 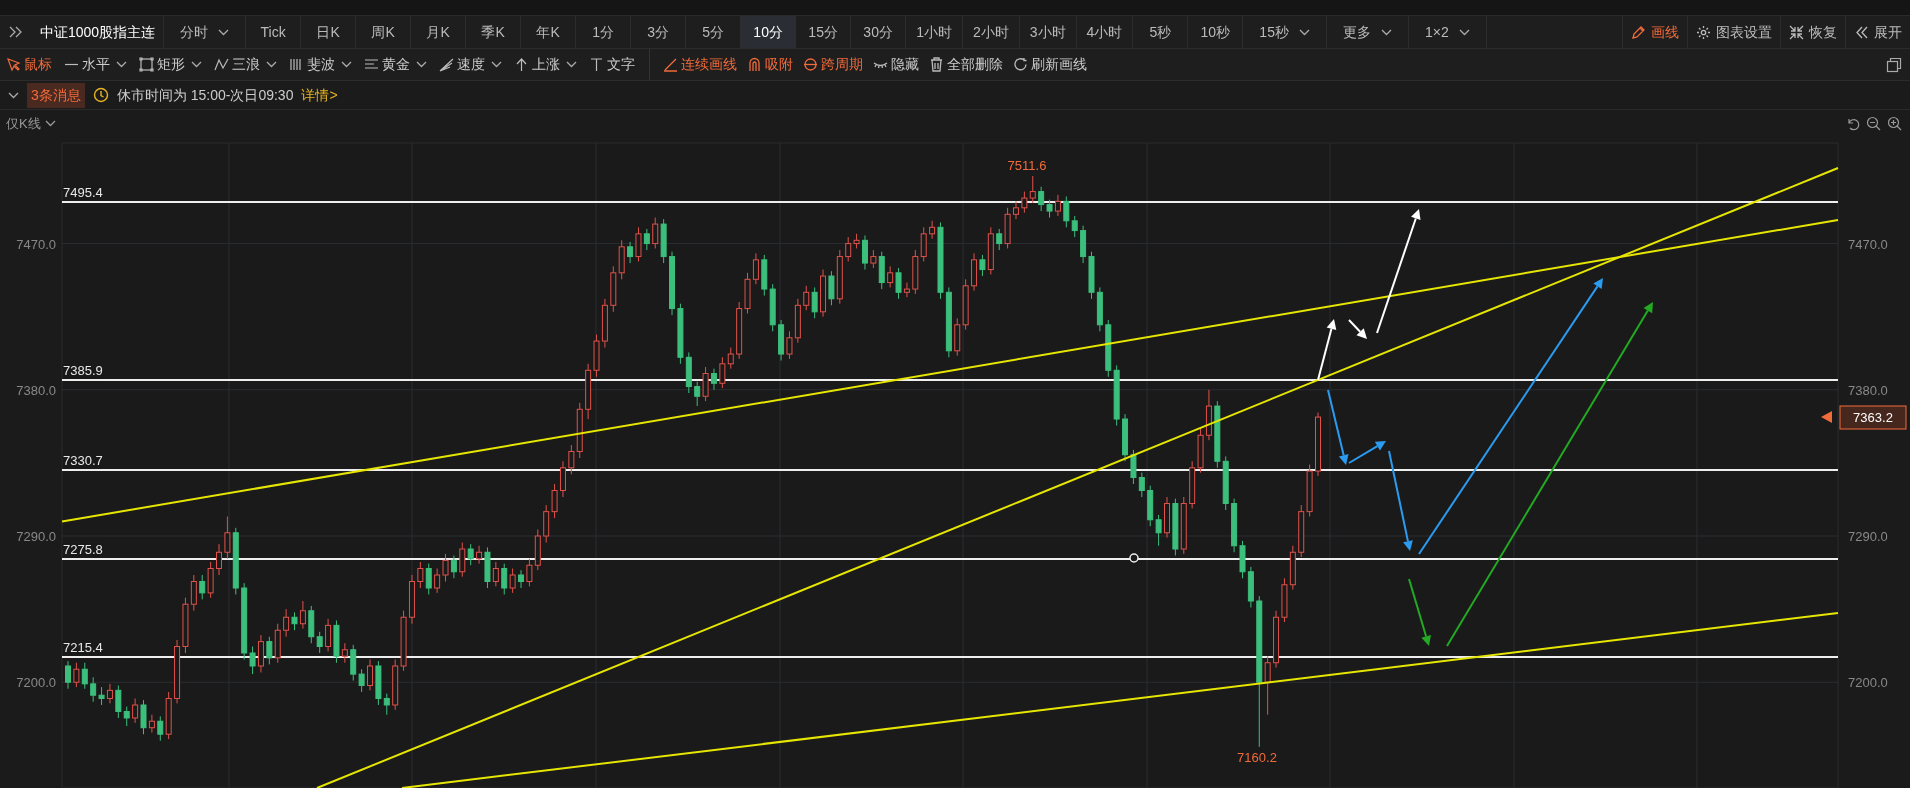 What do you see at coordinates (1050, 64) in the screenshot?
I see `drawing-option: 刷新画线` at bounding box center [1050, 64].